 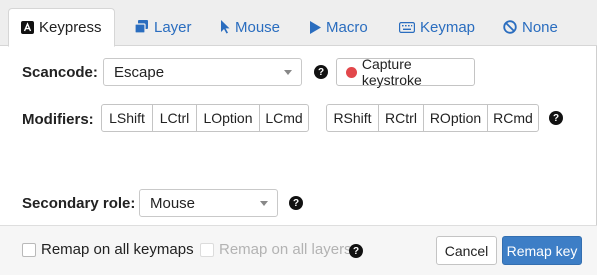 What do you see at coordinates (407, 27) in the screenshot?
I see `keyboard-icon` at bounding box center [407, 27].